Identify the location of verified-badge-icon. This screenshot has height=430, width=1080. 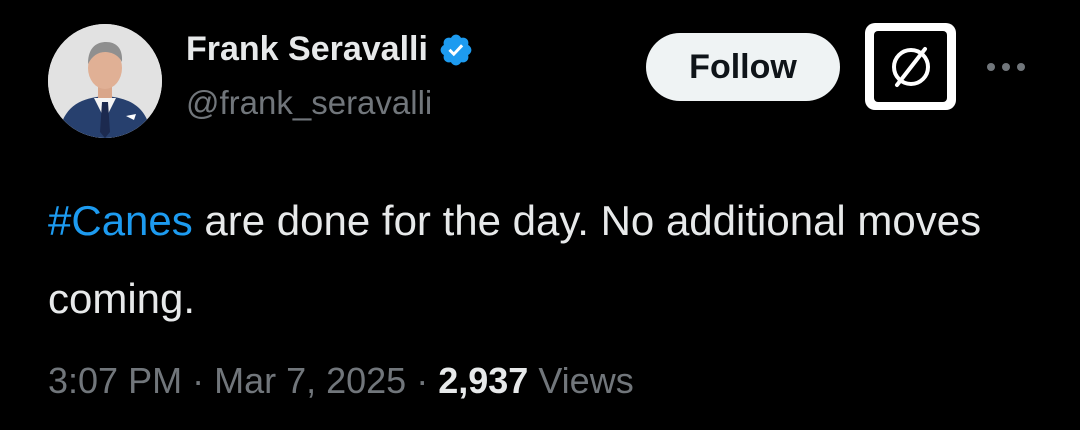
(456, 50).